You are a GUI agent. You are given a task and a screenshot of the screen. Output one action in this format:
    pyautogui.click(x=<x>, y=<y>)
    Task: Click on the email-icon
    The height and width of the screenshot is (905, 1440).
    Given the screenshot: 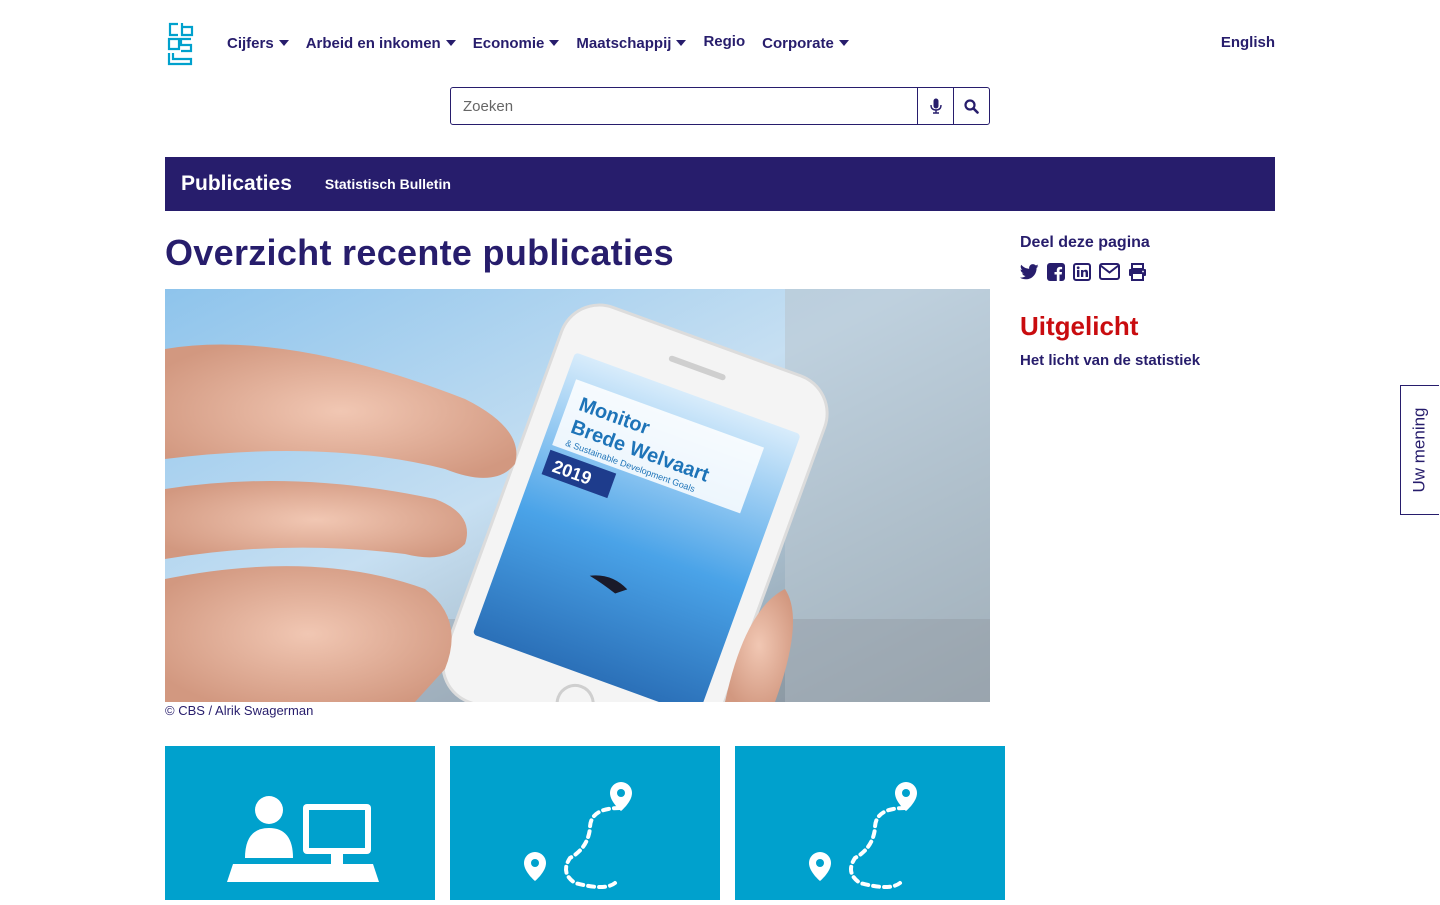 What is the action you would take?
    pyautogui.click(x=1109, y=272)
    